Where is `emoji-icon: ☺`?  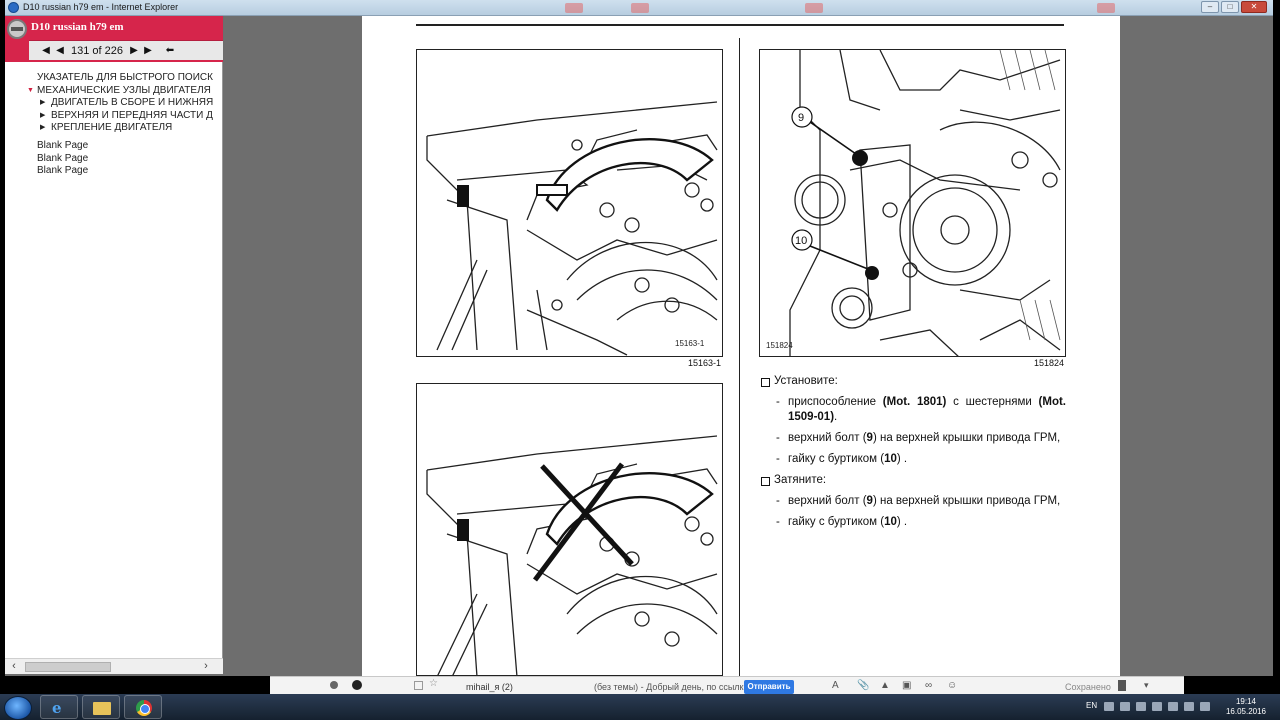 emoji-icon: ☺ is located at coordinates (952, 685).